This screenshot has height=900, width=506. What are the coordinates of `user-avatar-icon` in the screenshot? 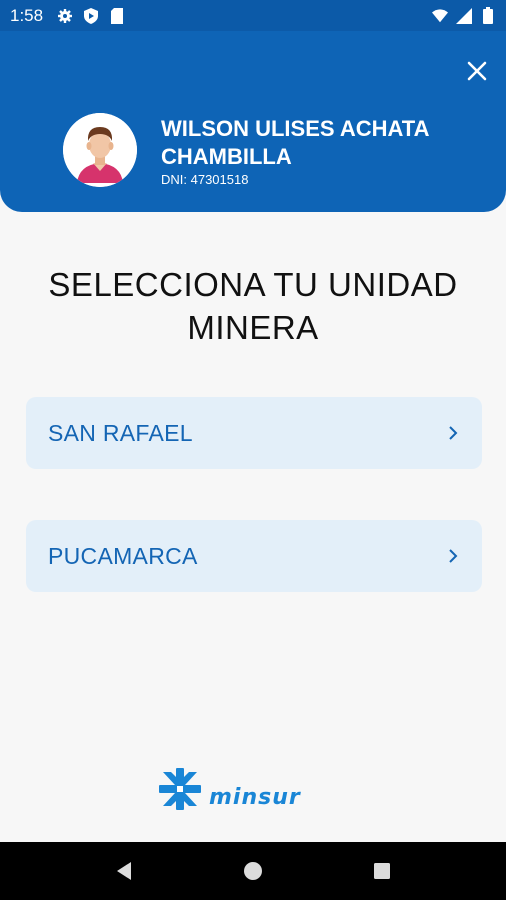 It's located at (100, 150).